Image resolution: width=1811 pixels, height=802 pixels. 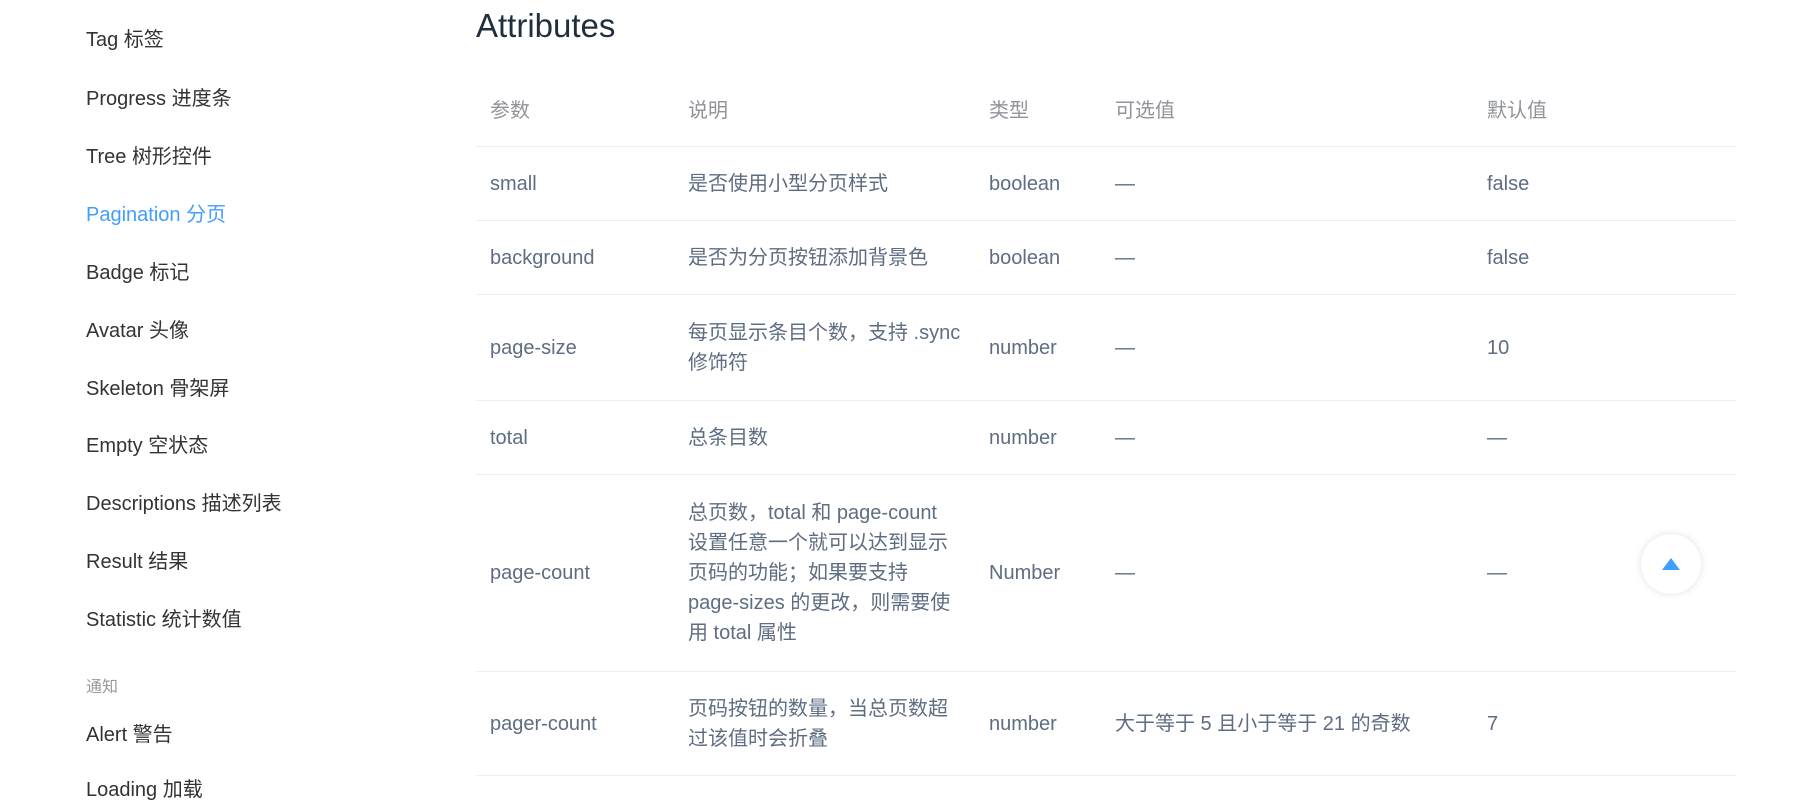 I want to click on cell-description: 页码按钮的数量，当总页数超过该值时会折叠, so click(x=824, y=723).